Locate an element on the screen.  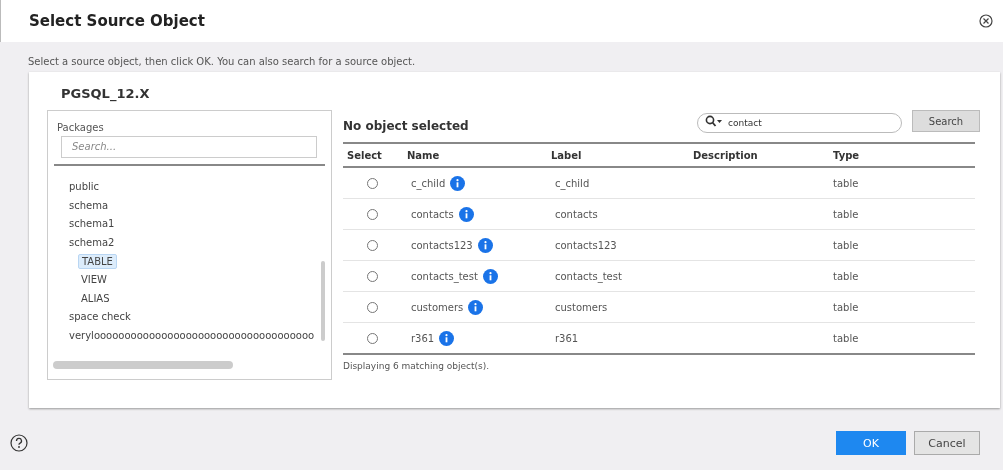
tree-item: veryloooooooooooooooooooooooooooooooooooo is located at coordinates (192, 336).